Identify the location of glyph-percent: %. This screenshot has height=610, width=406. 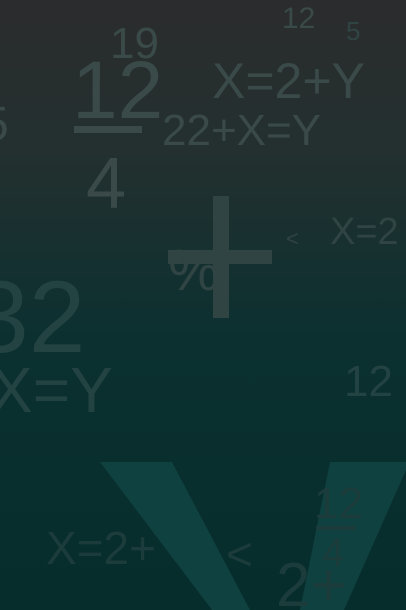
(194, 270).